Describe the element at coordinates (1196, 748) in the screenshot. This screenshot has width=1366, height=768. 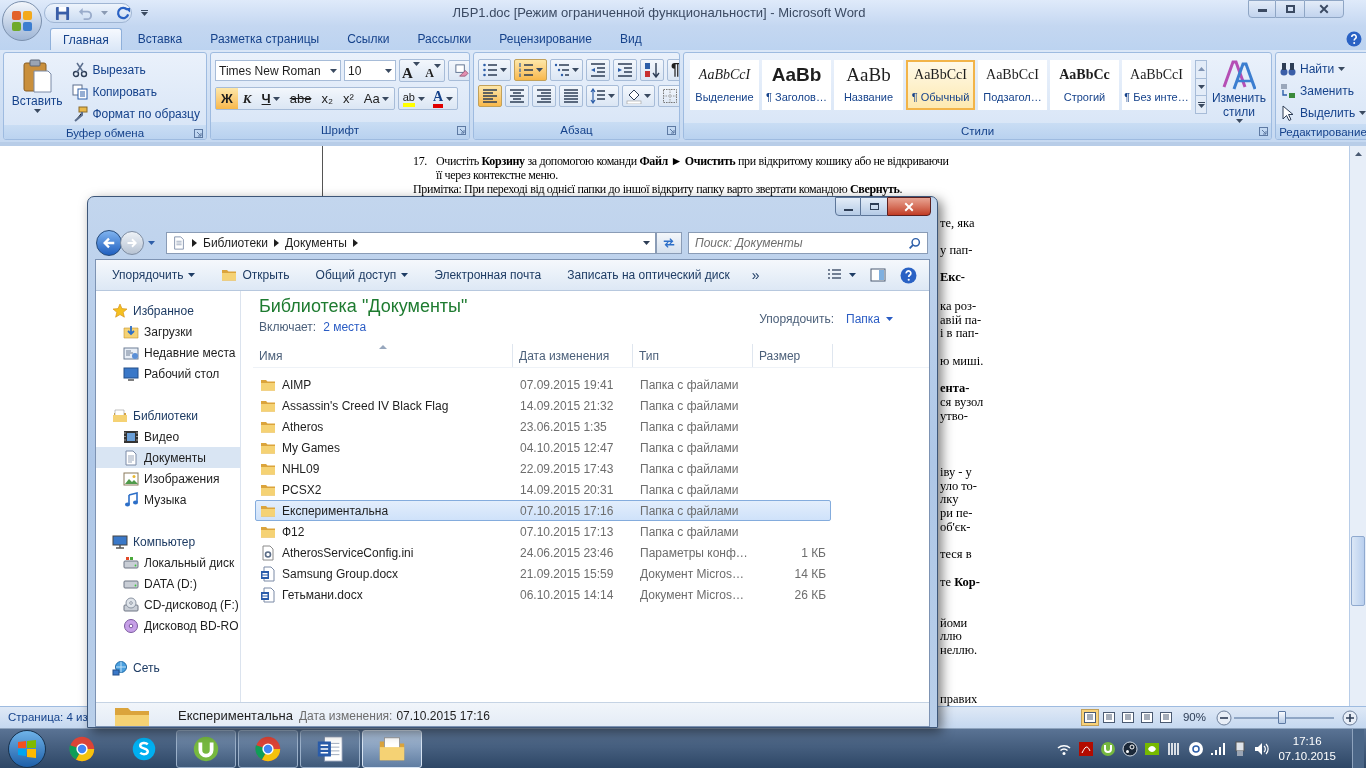
I see `language-icon` at that location.